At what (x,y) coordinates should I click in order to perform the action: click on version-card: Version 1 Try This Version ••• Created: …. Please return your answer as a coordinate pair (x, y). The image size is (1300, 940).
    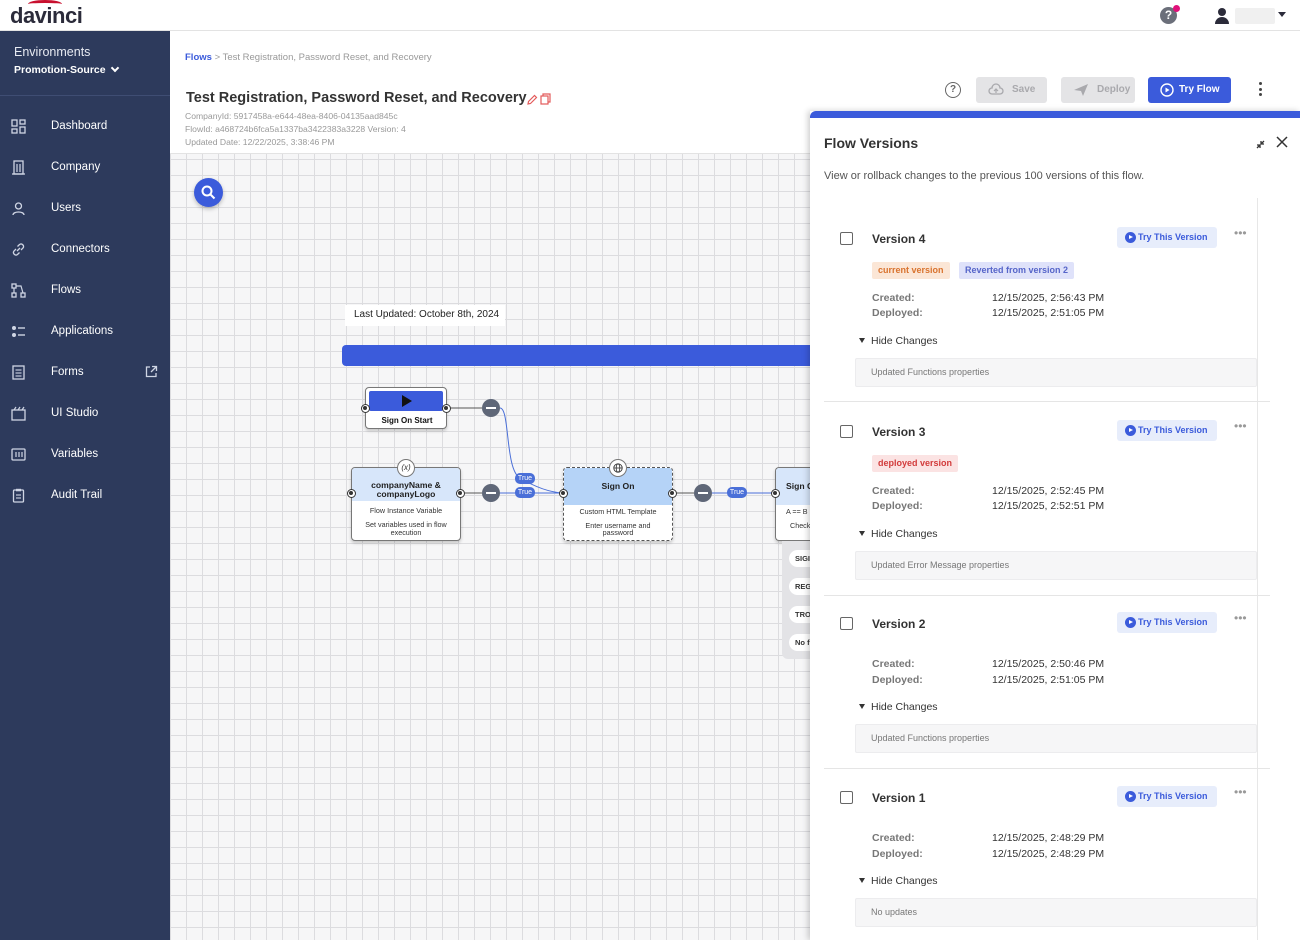
    Looking at the image, I should click on (1047, 854).